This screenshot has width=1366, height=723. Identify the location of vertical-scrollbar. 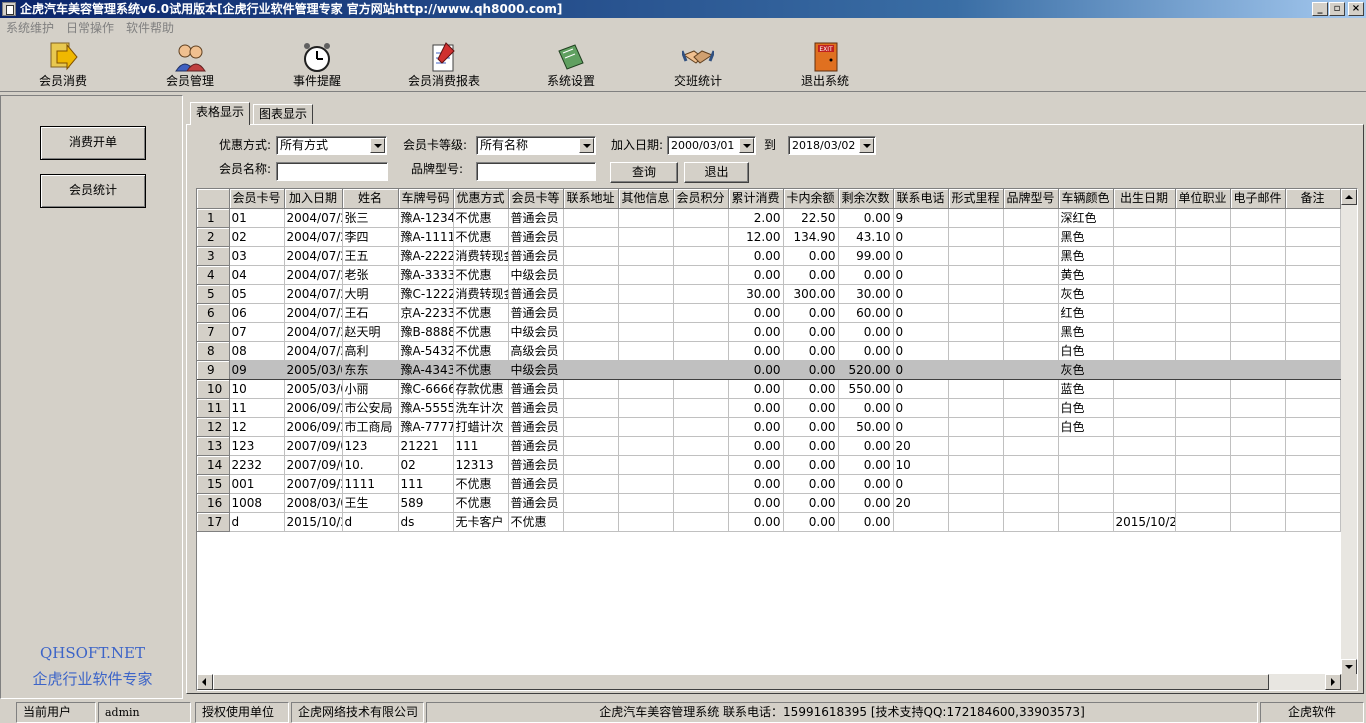
(1349, 432).